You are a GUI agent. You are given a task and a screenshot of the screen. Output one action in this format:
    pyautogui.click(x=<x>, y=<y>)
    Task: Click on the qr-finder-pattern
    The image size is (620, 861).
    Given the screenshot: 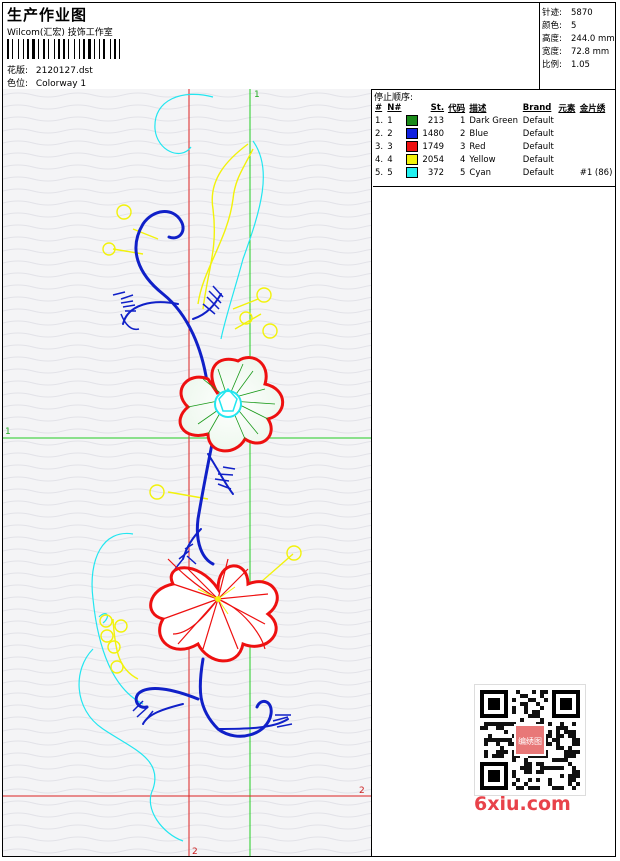 What is the action you would take?
    pyautogui.click(x=494, y=776)
    